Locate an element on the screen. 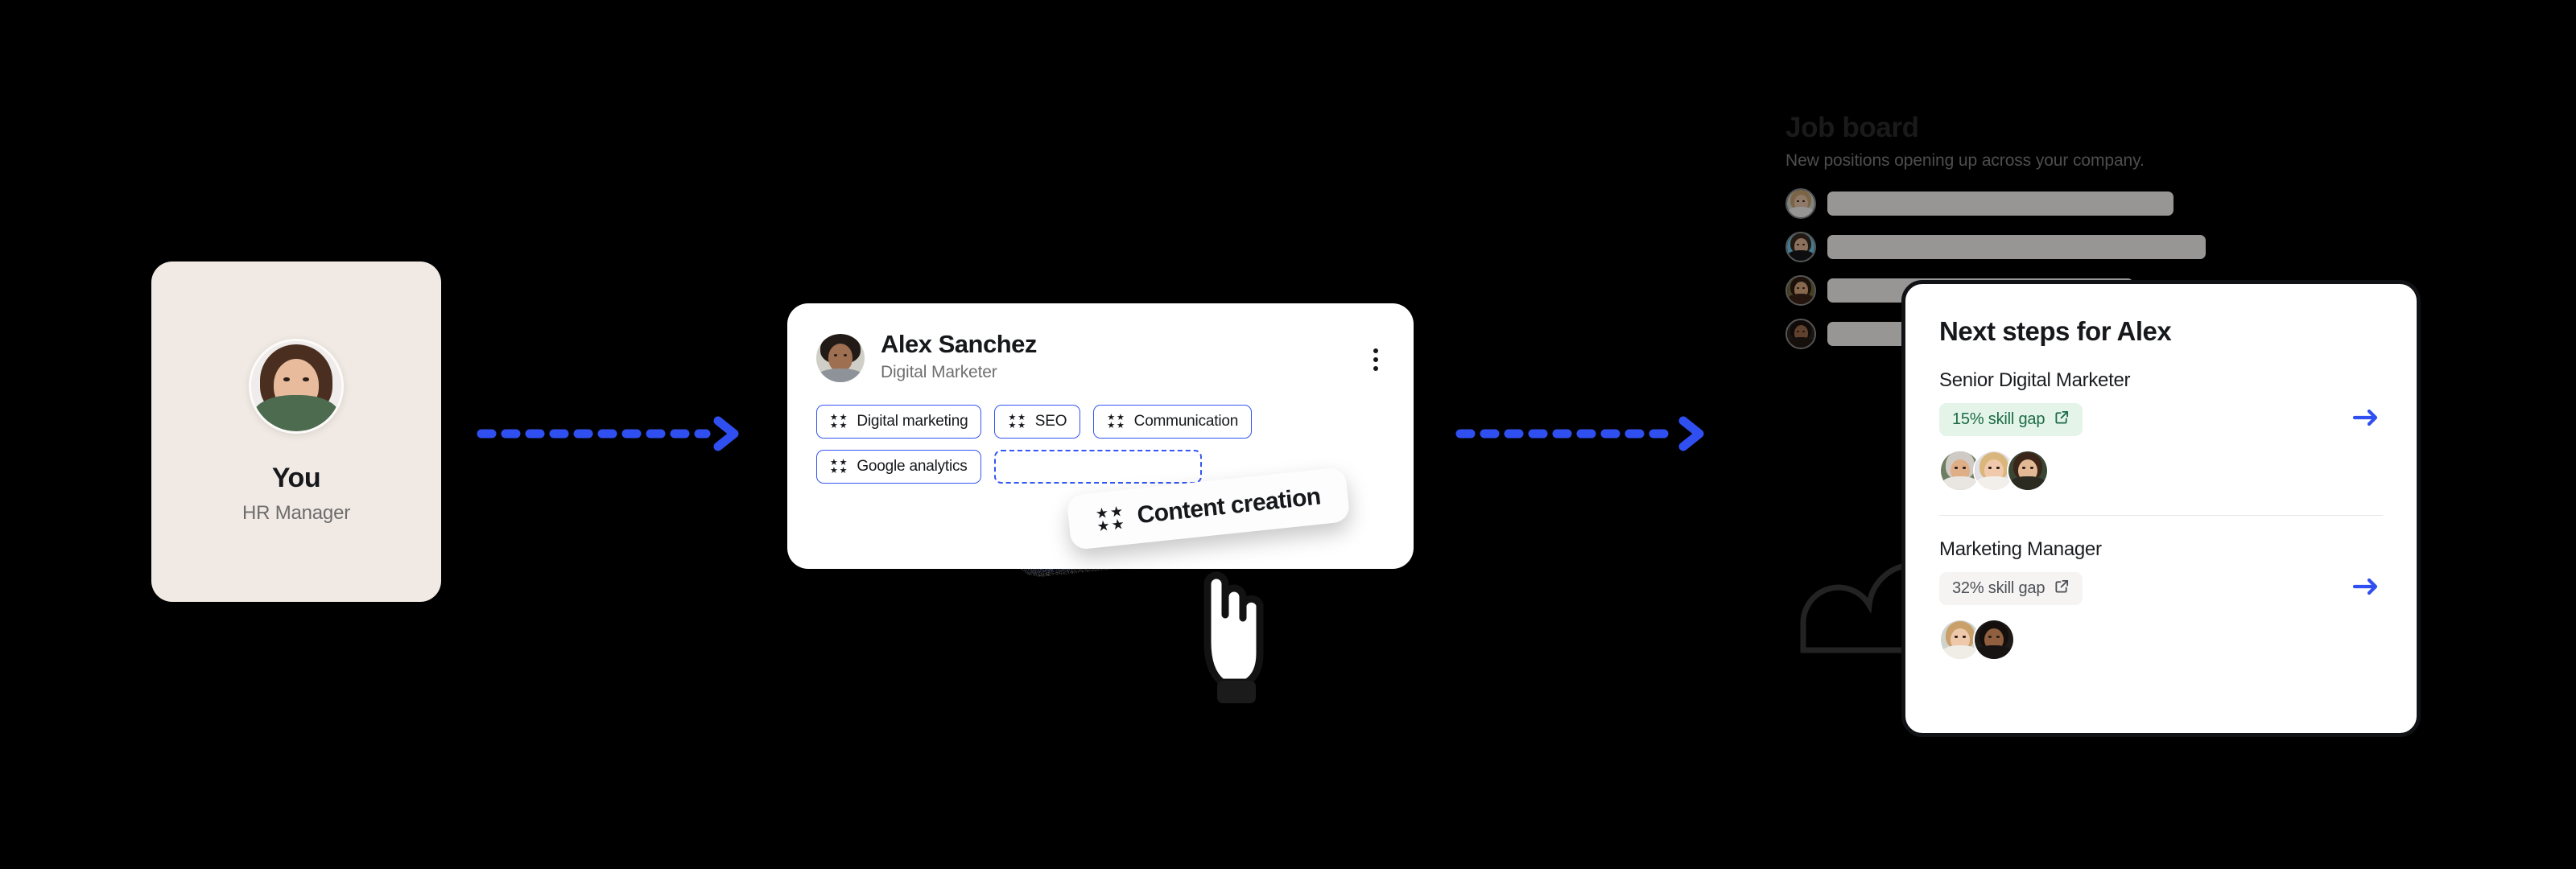 This screenshot has height=869, width=2576. status-badge: 15% skill gap is located at coordinates (2011, 419).